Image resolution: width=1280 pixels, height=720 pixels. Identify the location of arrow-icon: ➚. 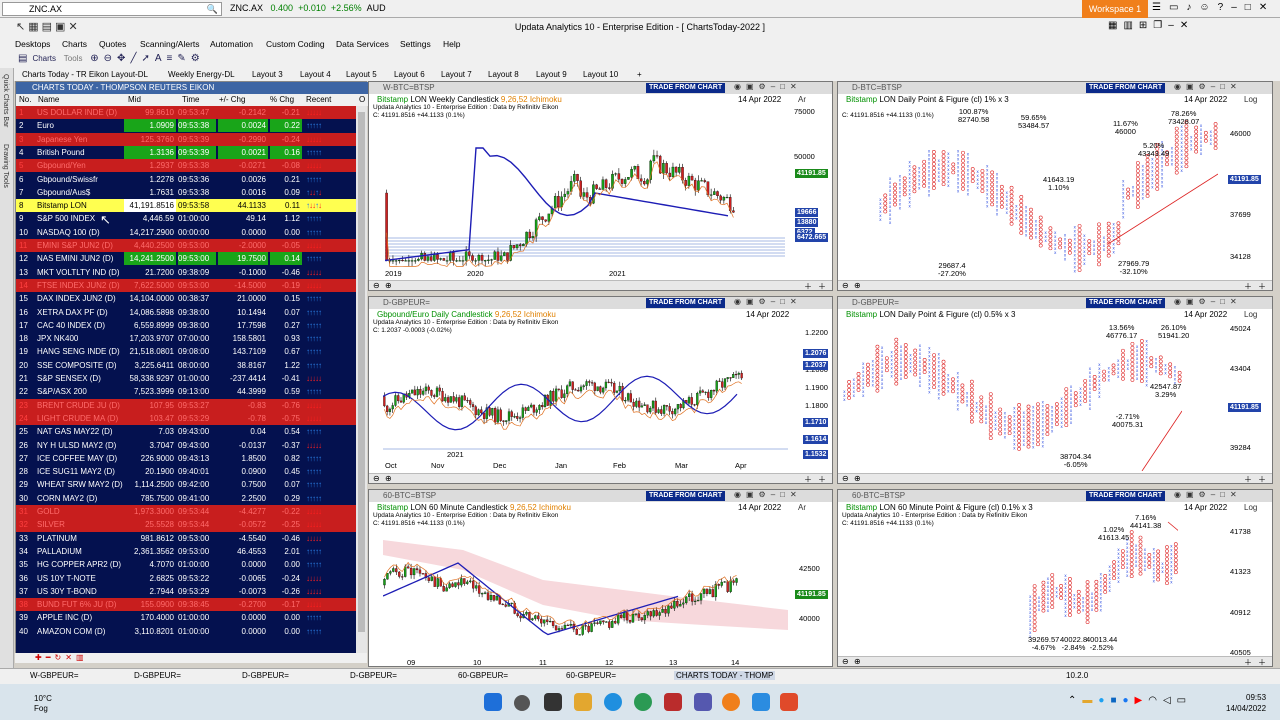
(147, 58).